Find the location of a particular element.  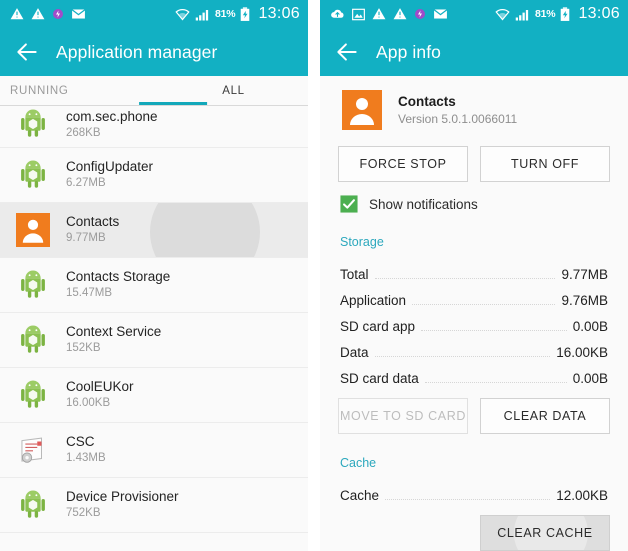

app-size: 15.47MB is located at coordinates (89, 293).